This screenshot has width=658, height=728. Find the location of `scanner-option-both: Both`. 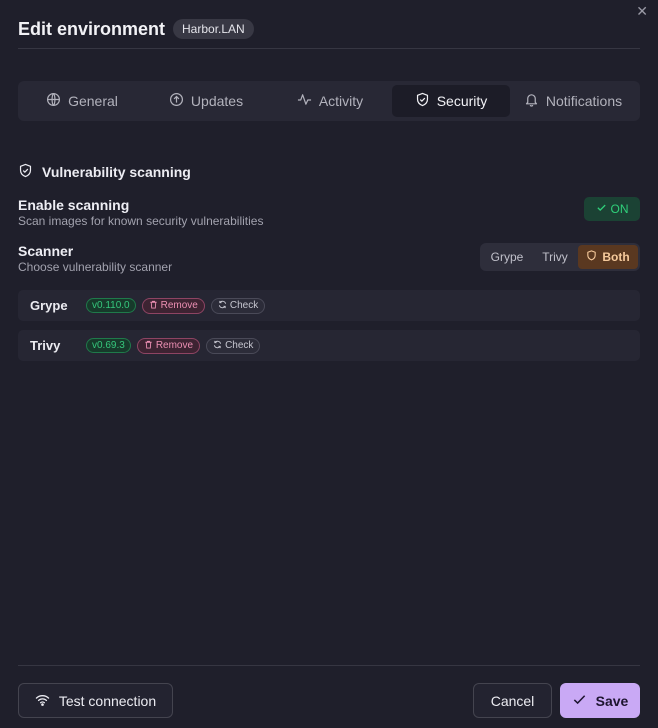

scanner-option-both: Both is located at coordinates (608, 257).